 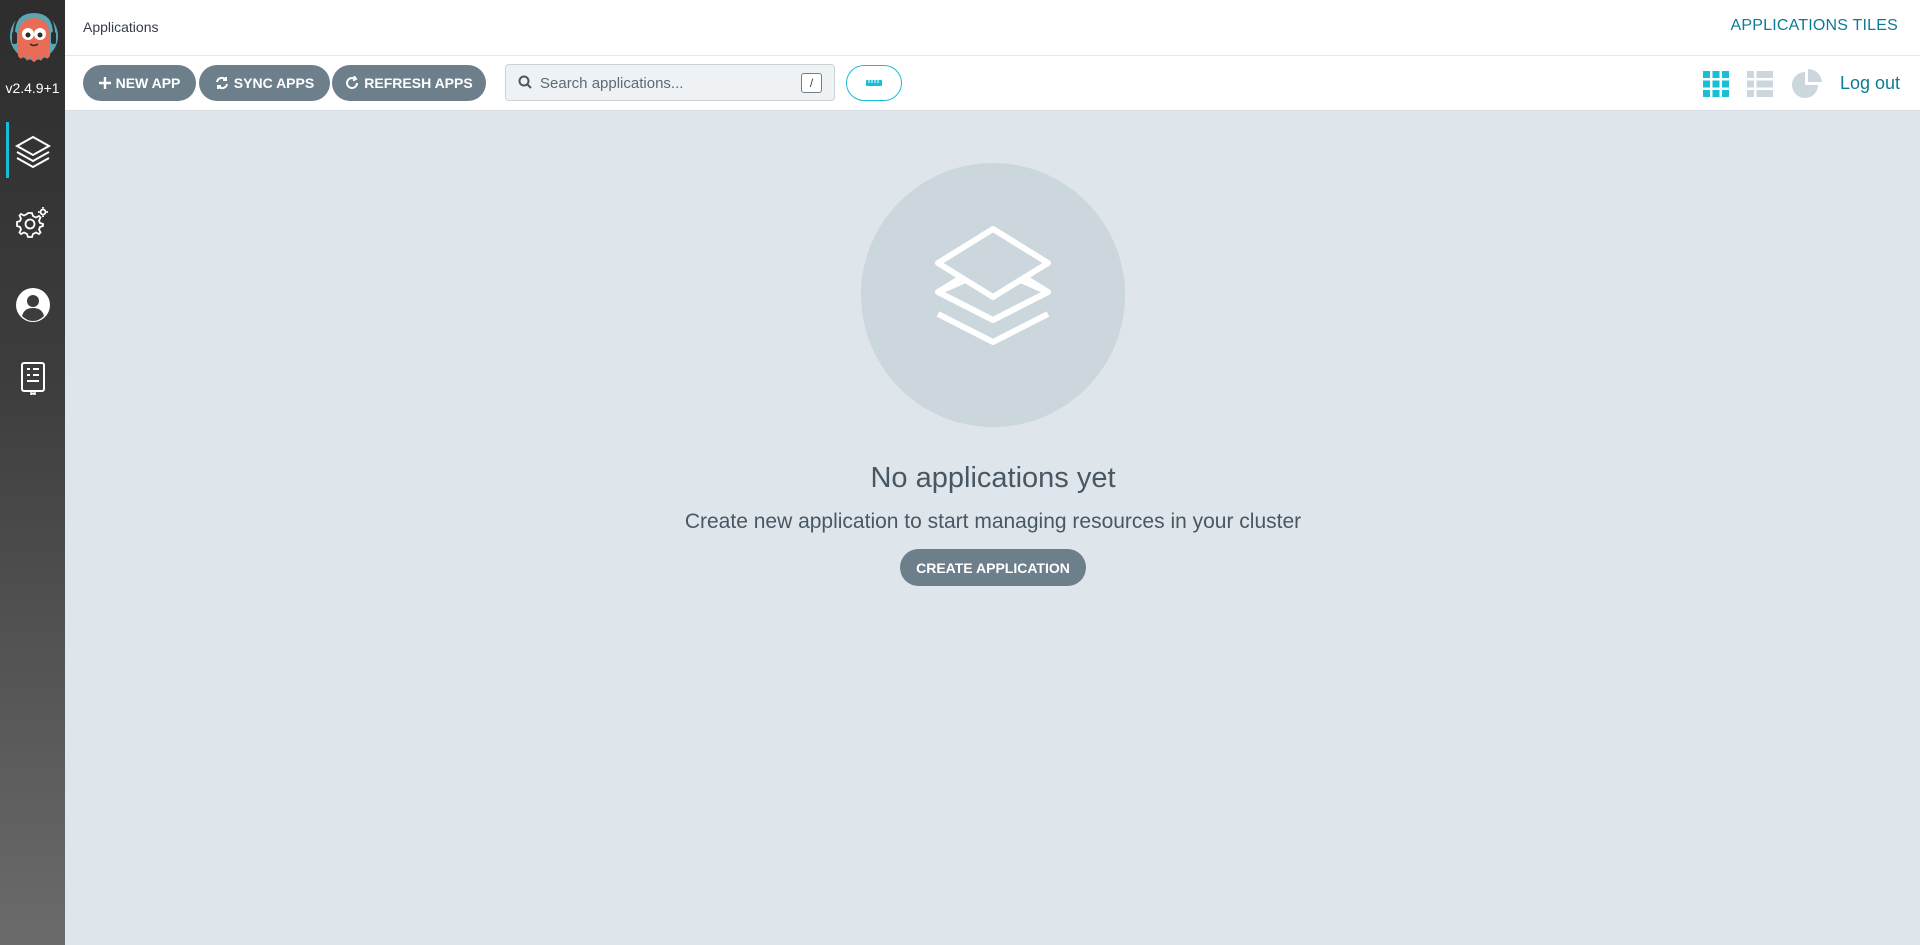 What do you see at coordinates (121, 27) in the screenshot?
I see `breadcrumb: Applications` at bounding box center [121, 27].